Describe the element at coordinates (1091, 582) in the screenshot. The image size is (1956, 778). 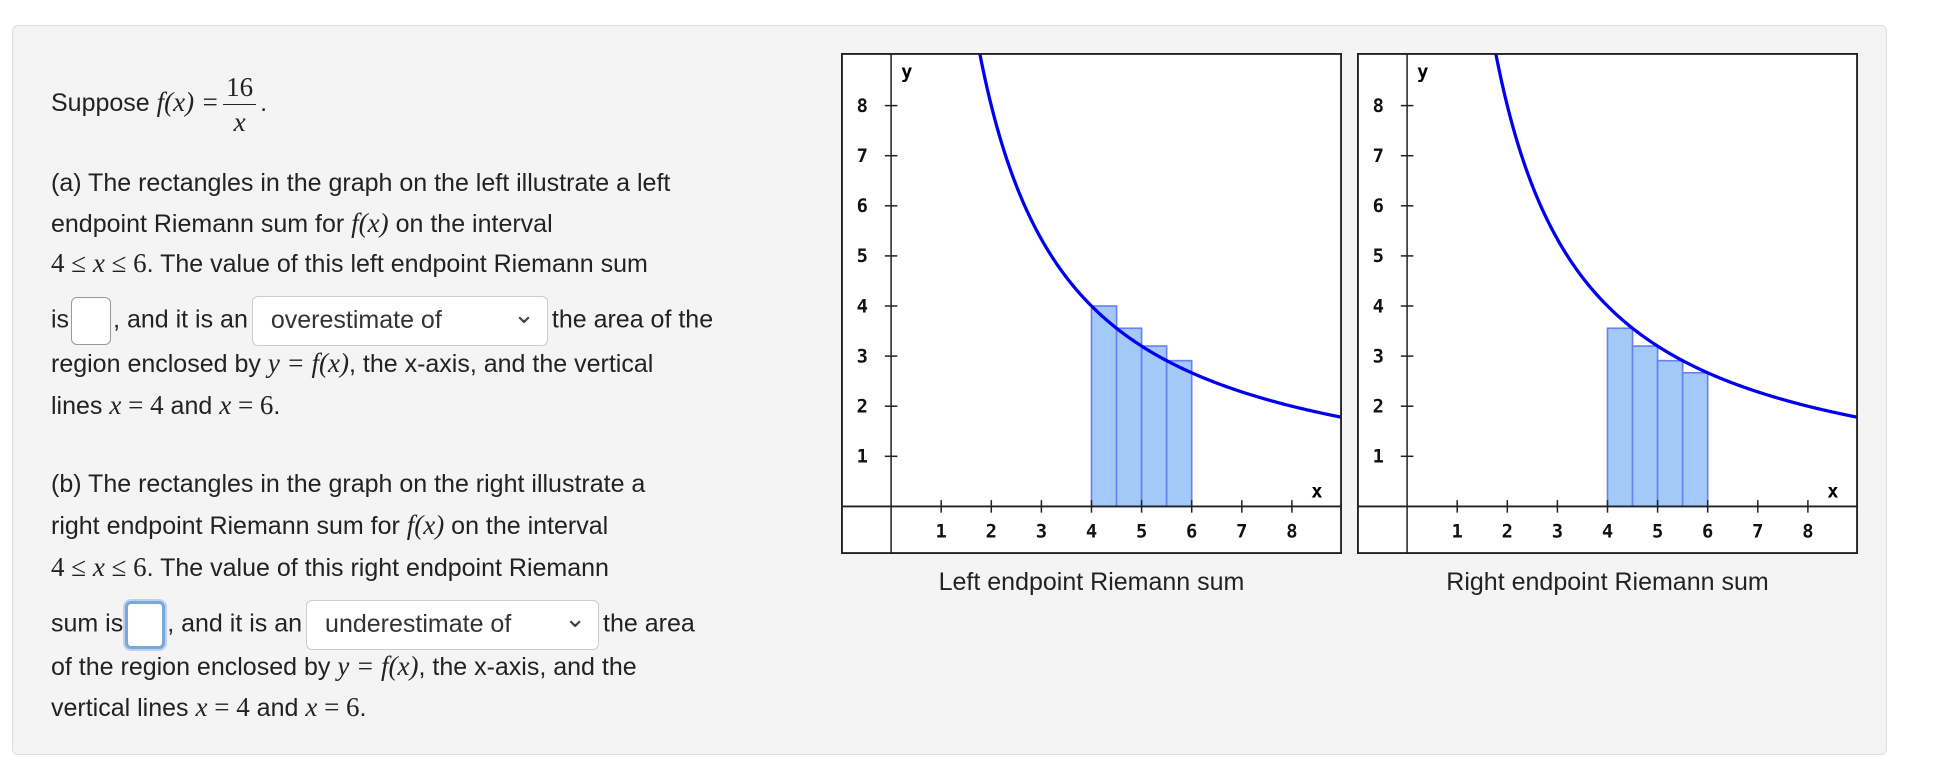
I see `left-graph-caption: Left endpoint Riemann sum` at that location.